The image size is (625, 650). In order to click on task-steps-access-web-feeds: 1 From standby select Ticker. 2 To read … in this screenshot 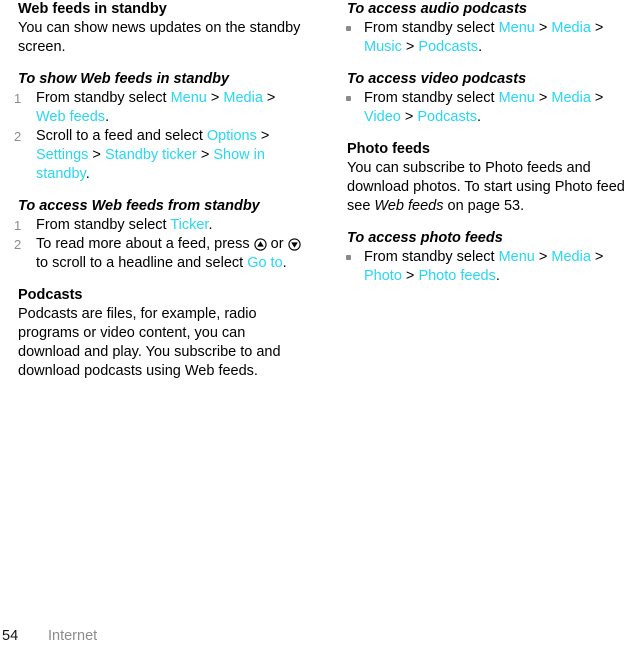, I will do `click(161, 244)`.